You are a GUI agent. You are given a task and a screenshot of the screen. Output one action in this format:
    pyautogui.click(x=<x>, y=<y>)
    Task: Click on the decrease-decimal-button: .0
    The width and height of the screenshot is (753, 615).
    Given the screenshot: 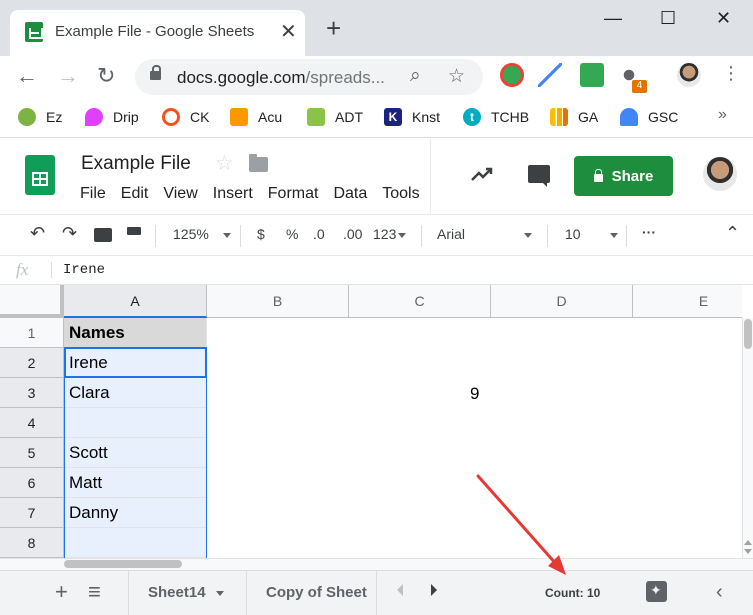 What is the action you would take?
    pyautogui.click(x=319, y=234)
    